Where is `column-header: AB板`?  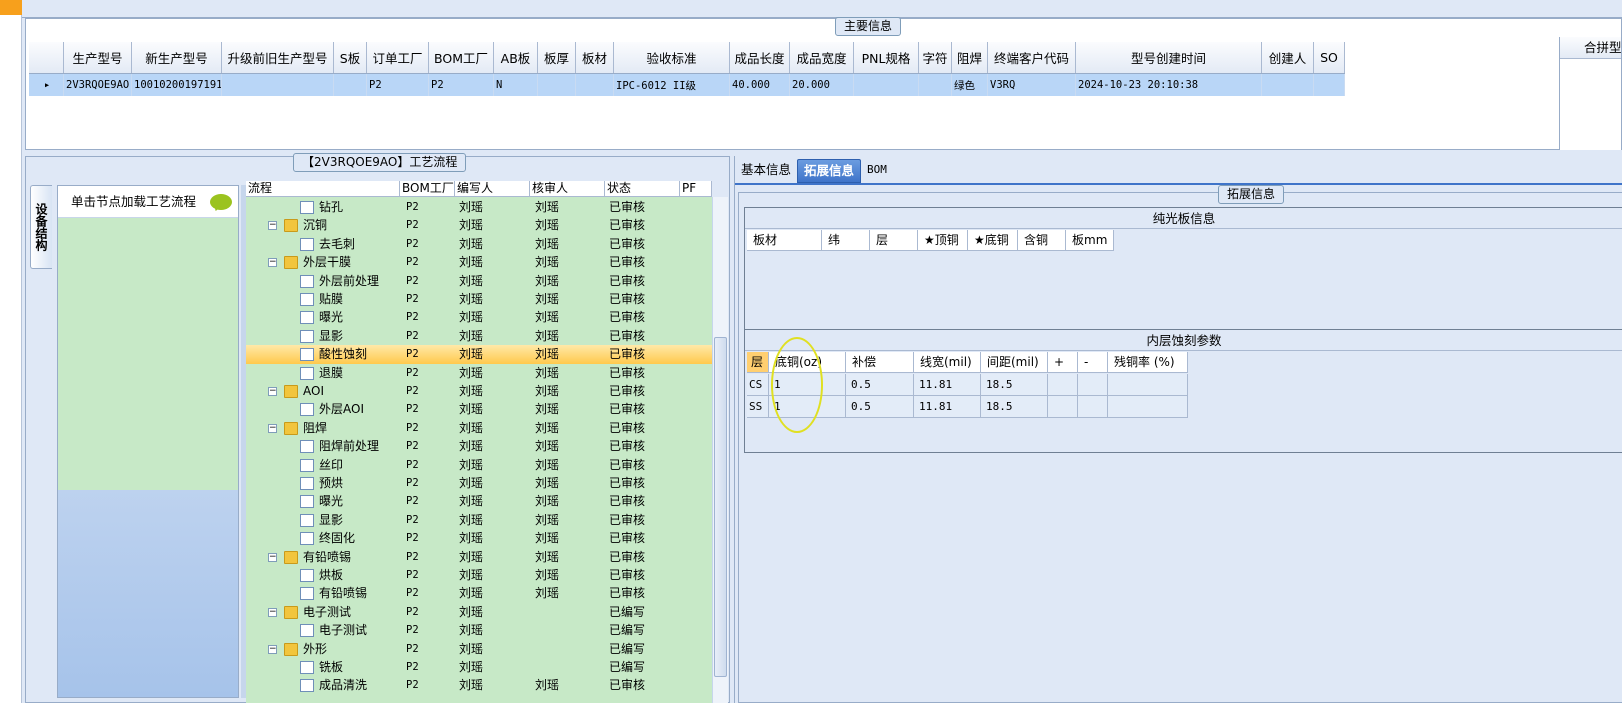 column-header: AB板 is located at coordinates (516, 57).